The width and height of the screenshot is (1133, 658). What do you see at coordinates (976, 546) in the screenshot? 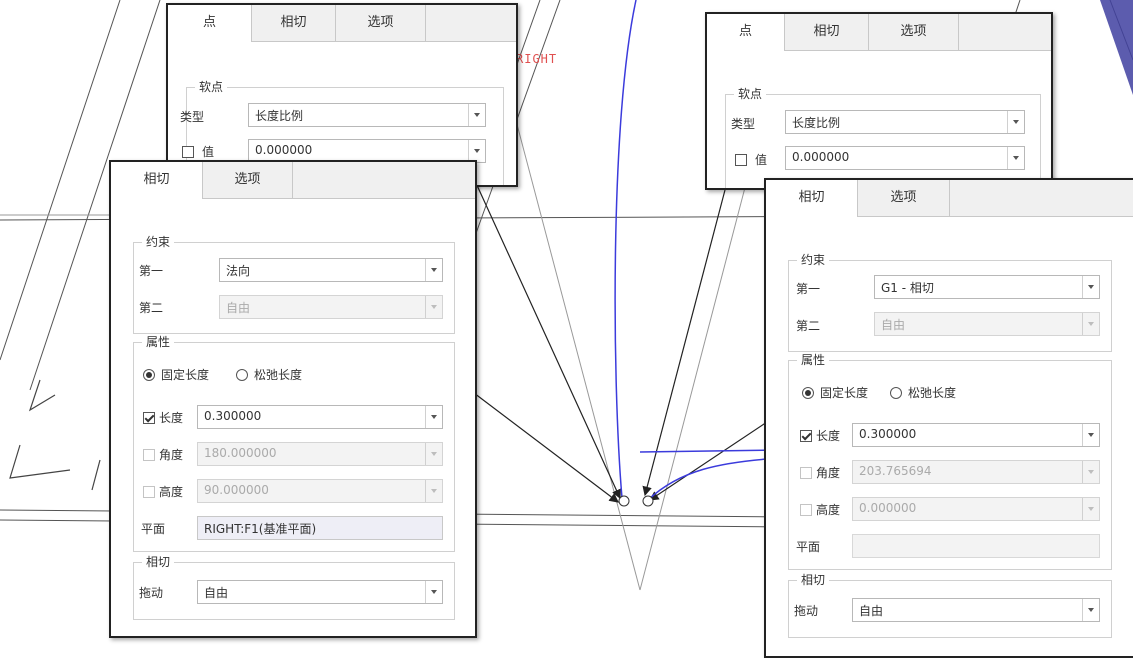
I see `plane-reference-field` at bounding box center [976, 546].